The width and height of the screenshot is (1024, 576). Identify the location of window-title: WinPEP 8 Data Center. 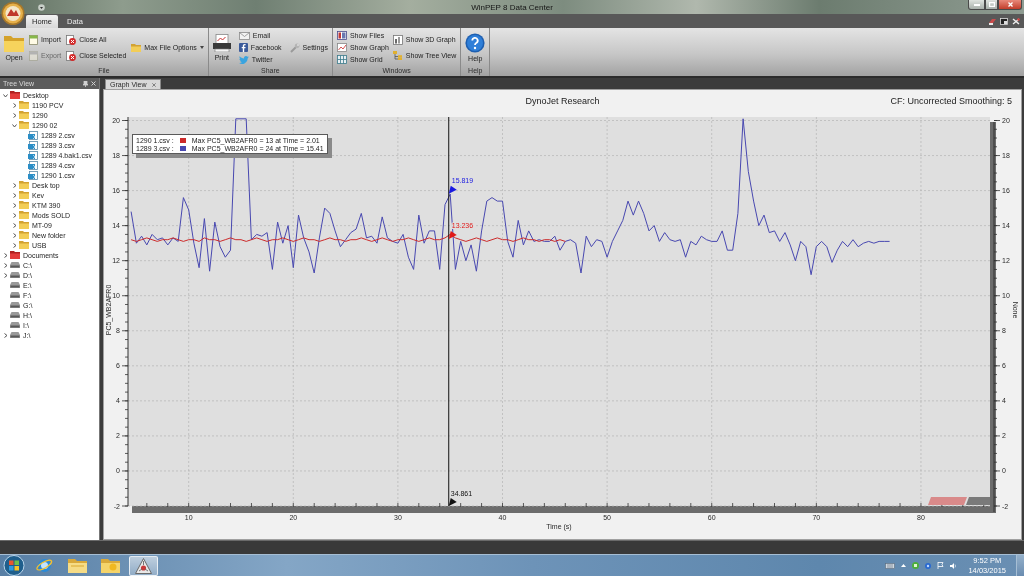
(512, 7).